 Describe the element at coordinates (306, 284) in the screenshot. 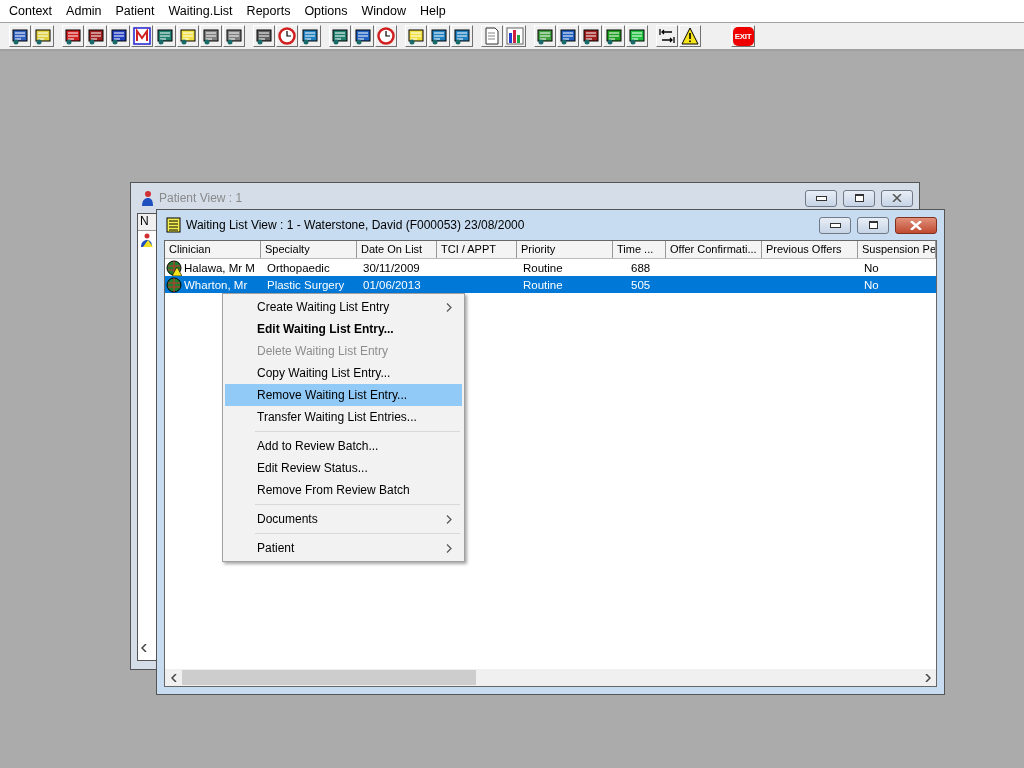

I see `table-cell: Plastic Surgery` at that location.